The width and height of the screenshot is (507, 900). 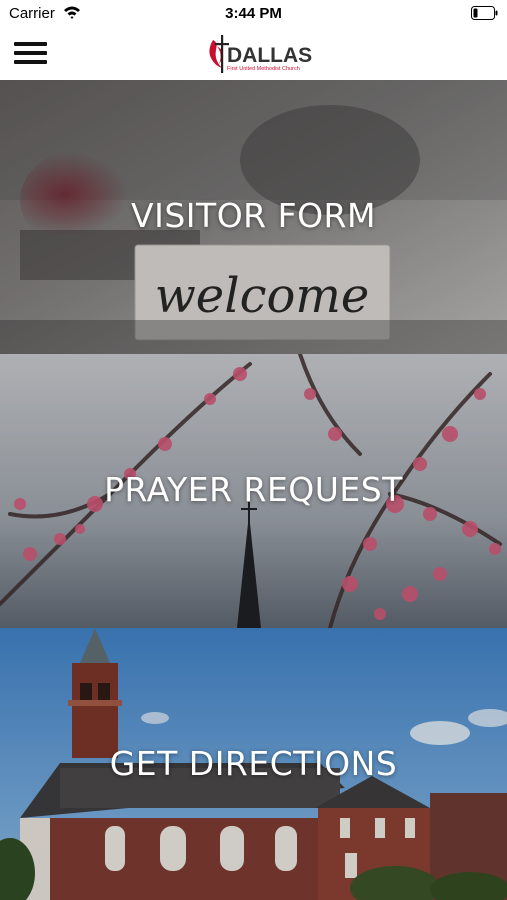 What do you see at coordinates (31, 53) in the screenshot?
I see `hamburger-menu-icon` at bounding box center [31, 53].